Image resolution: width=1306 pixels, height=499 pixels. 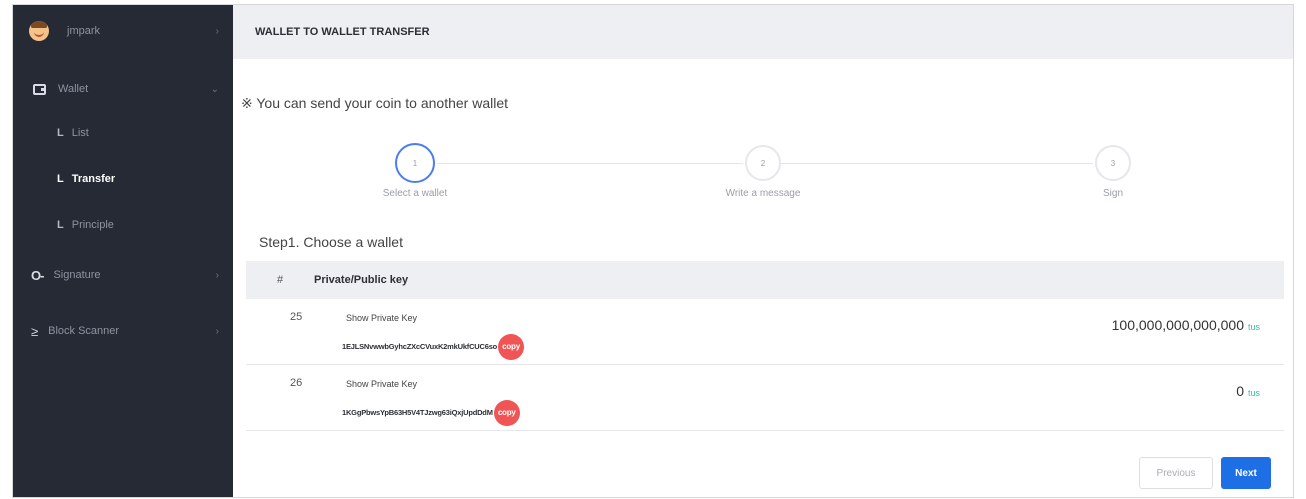 What do you see at coordinates (361, 280) in the screenshot?
I see `column-header-key: Private/Public key` at bounding box center [361, 280].